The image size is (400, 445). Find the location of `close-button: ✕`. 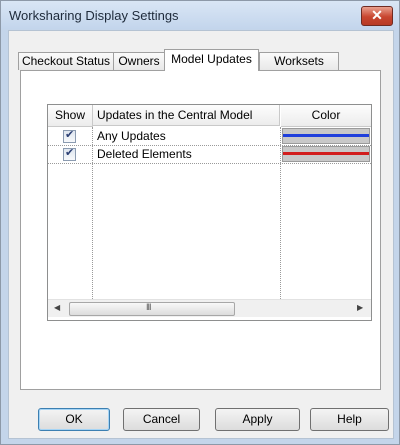

close-button: ✕ is located at coordinates (377, 16).